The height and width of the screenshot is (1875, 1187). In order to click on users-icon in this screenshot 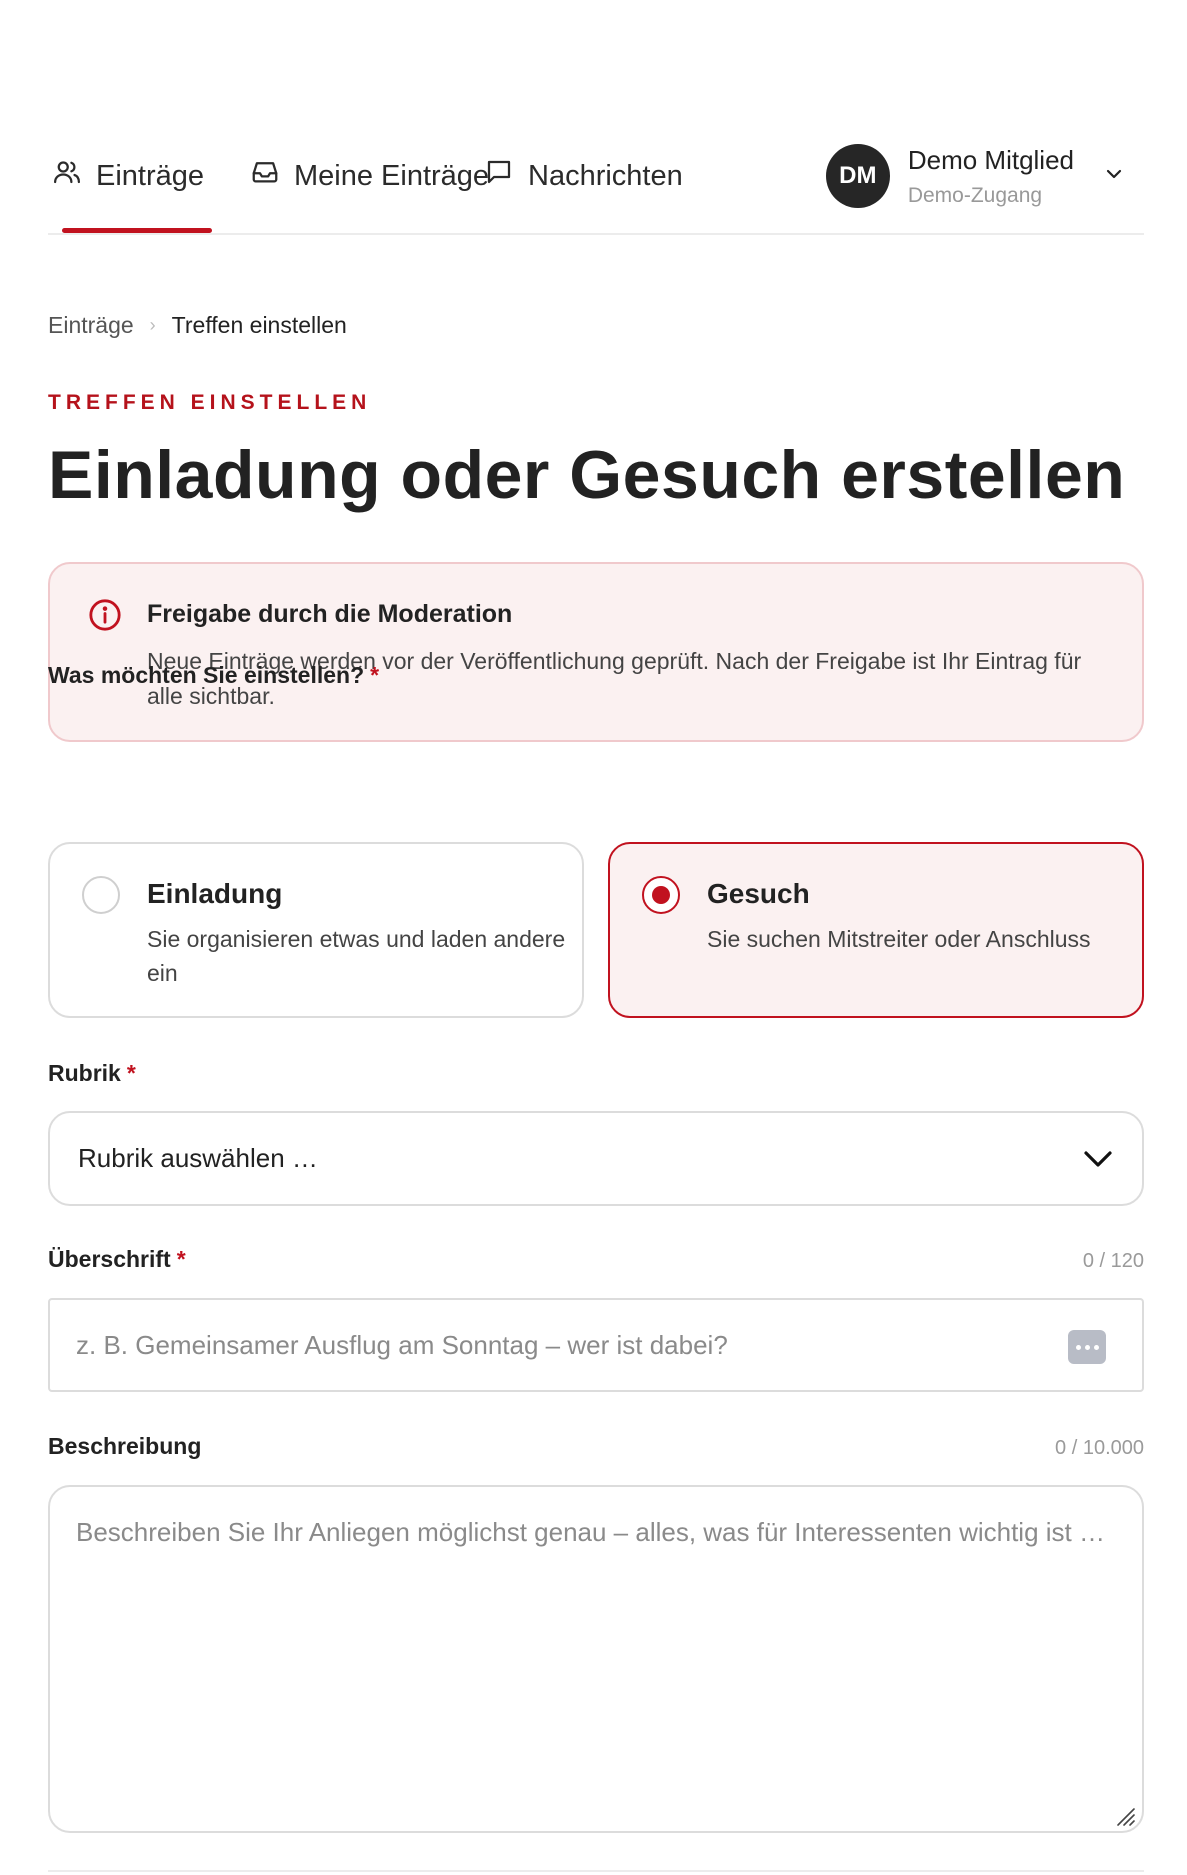, I will do `click(74, 176)`.